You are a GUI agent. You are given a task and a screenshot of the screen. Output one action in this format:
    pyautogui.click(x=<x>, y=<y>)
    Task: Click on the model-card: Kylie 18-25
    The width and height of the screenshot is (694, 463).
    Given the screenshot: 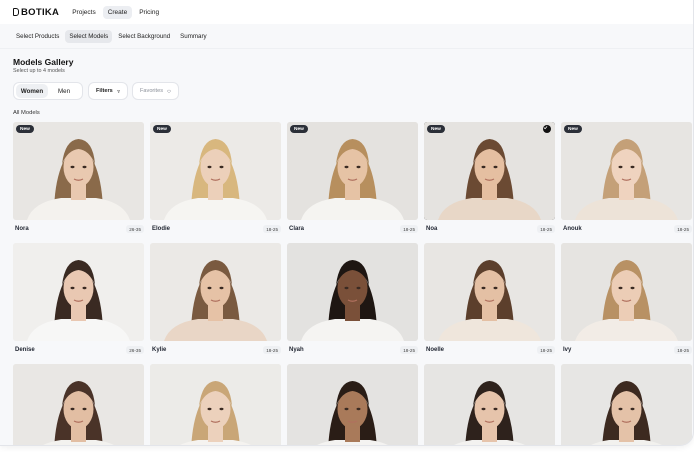 What is the action you would take?
    pyautogui.click(x=215, y=300)
    